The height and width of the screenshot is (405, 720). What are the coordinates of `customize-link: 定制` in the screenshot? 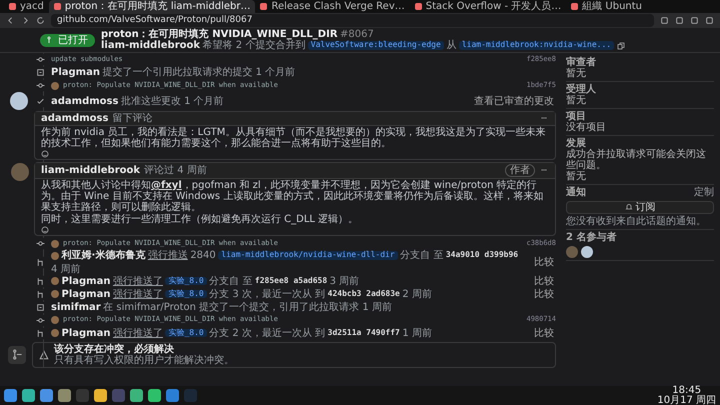 It's located at (704, 192).